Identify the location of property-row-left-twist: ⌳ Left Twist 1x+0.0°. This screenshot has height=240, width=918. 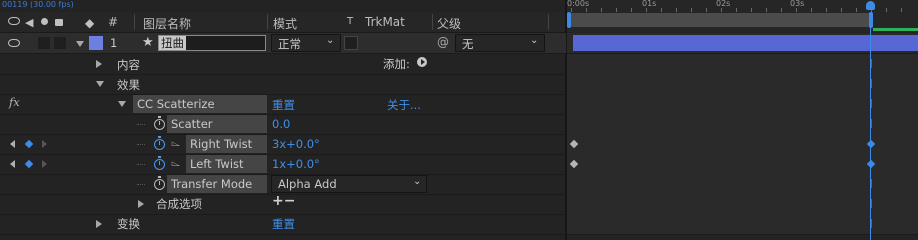
(283, 164).